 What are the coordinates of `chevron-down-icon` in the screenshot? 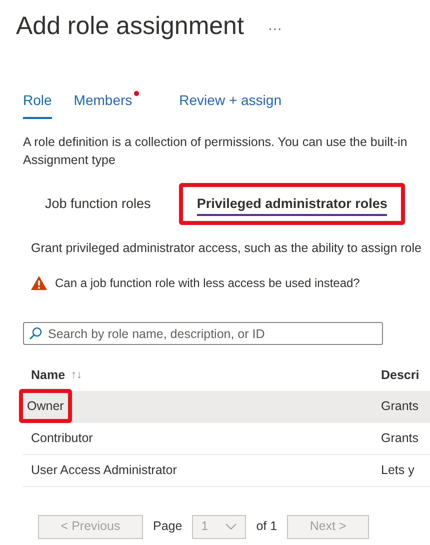 It's located at (231, 526).